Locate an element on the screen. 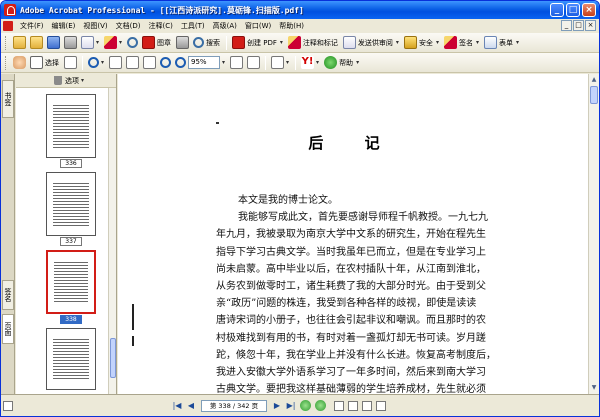  email-icon is located at coordinates (87, 42).